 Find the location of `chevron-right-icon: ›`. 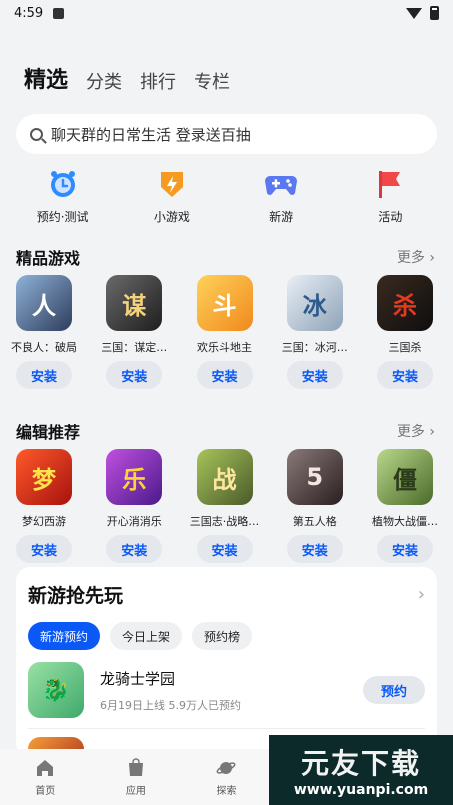

chevron-right-icon: › is located at coordinates (421, 594).